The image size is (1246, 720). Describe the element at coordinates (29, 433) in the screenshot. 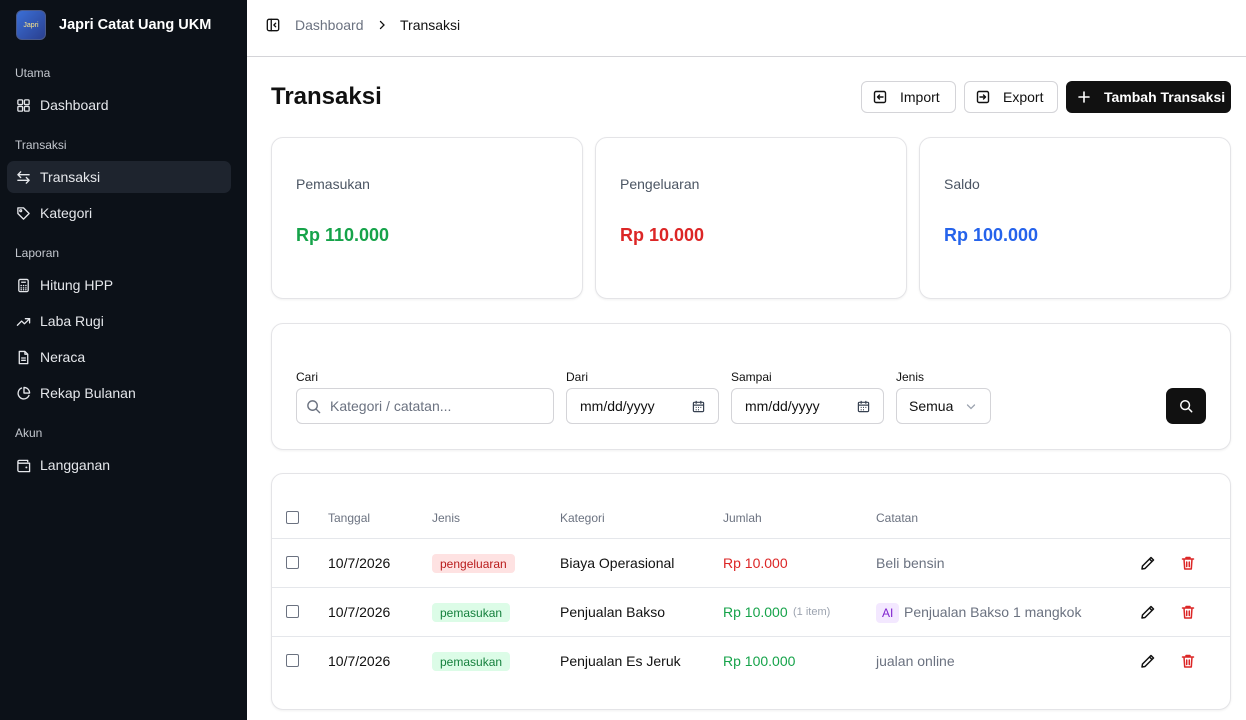

I see `sidebar-section-akun: Akun` at that location.